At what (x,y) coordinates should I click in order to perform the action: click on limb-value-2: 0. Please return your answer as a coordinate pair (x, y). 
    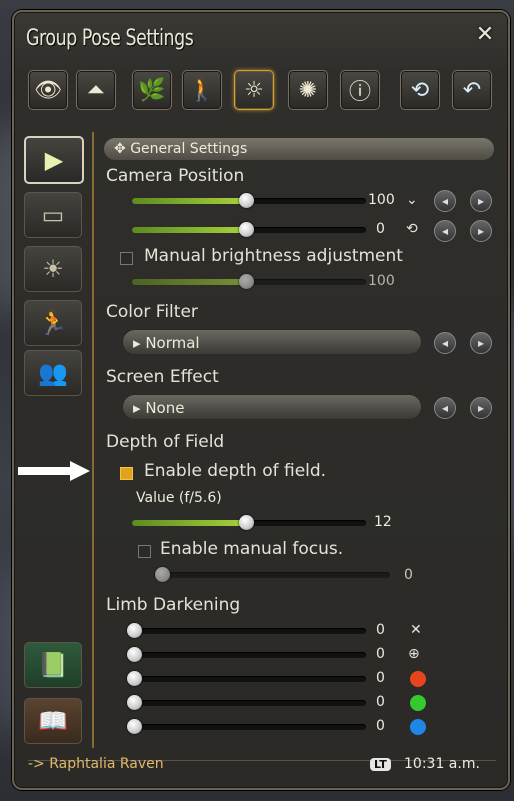
    Looking at the image, I should click on (380, 654).